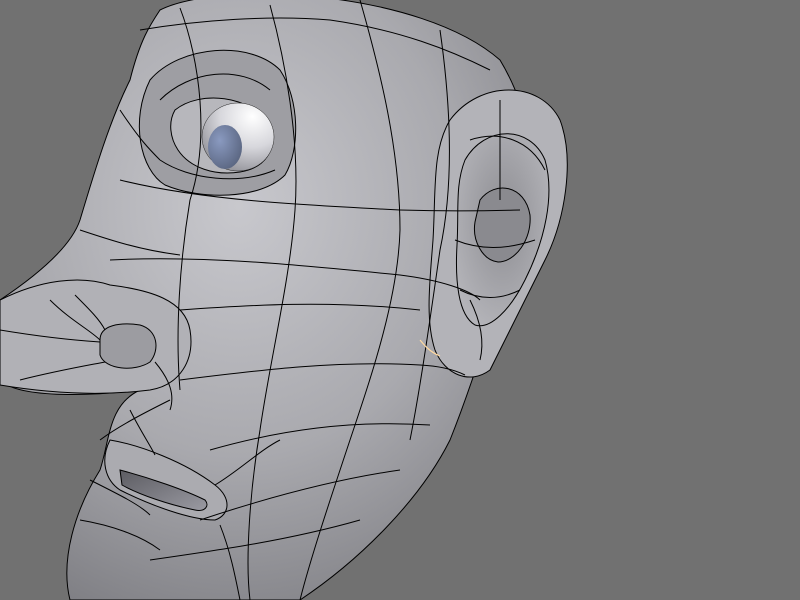 The width and height of the screenshot is (800, 600). Describe the element at coordinates (128, 346) in the screenshot. I see `nostril-mesh` at that location.